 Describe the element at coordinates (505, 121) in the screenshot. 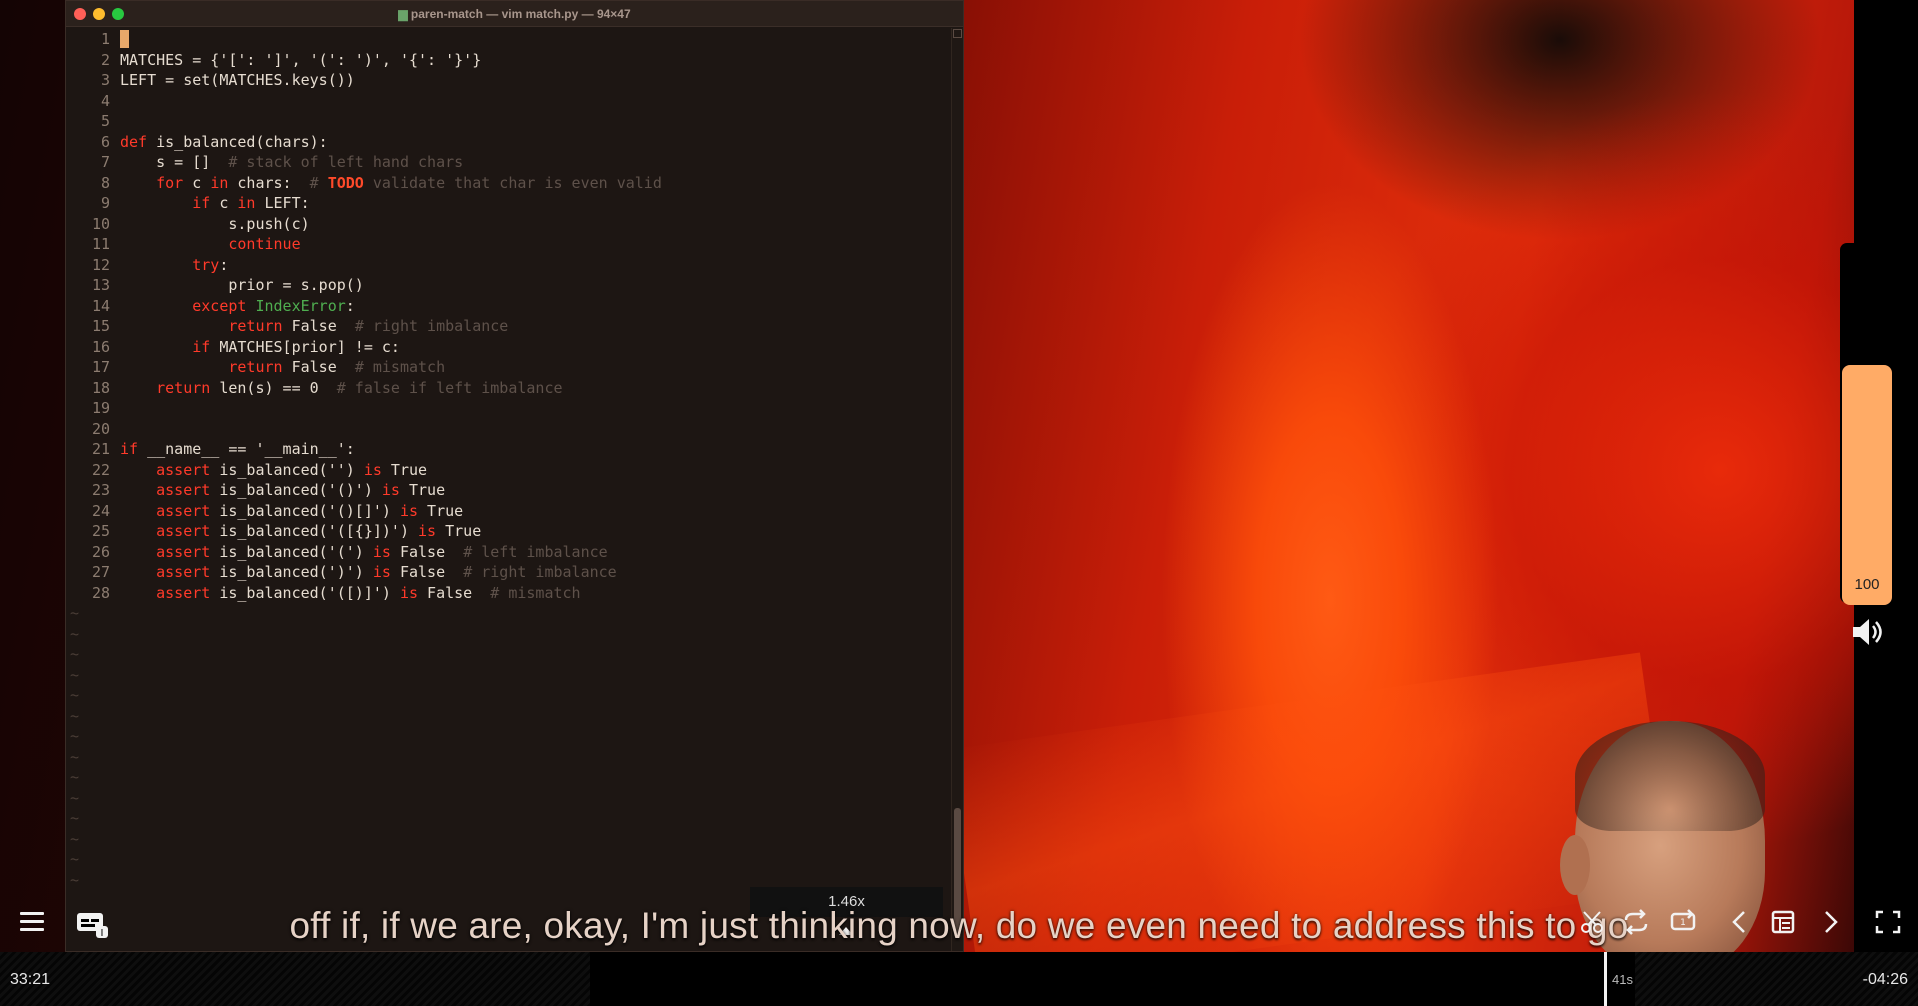

I see `code-line: 5` at that location.